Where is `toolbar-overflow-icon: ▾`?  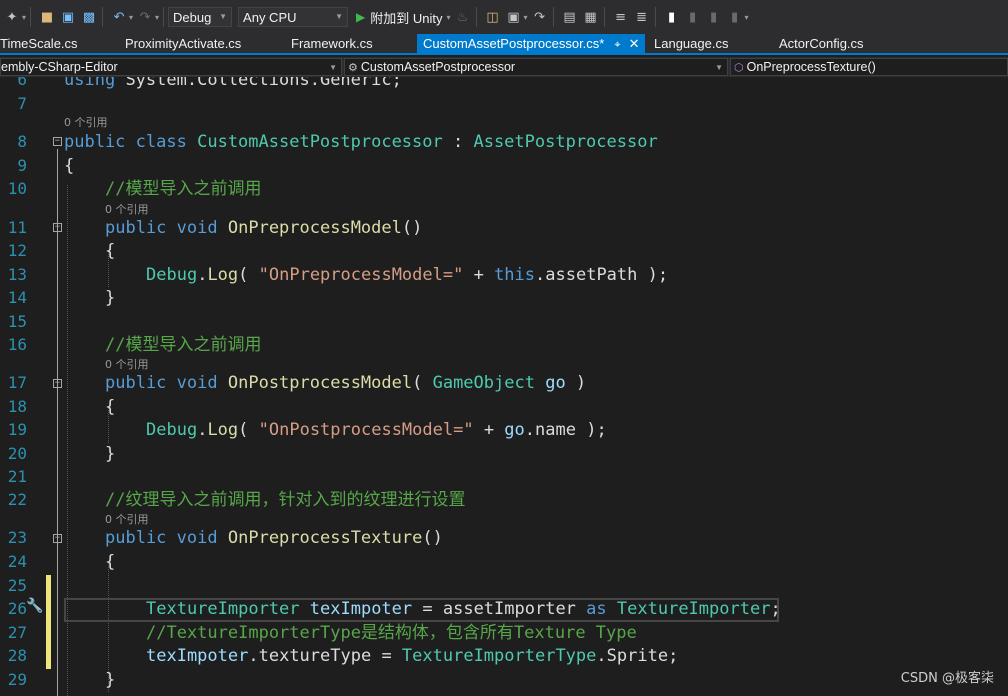 toolbar-overflow-icon: ▾ is located at coordinates (747, 17).